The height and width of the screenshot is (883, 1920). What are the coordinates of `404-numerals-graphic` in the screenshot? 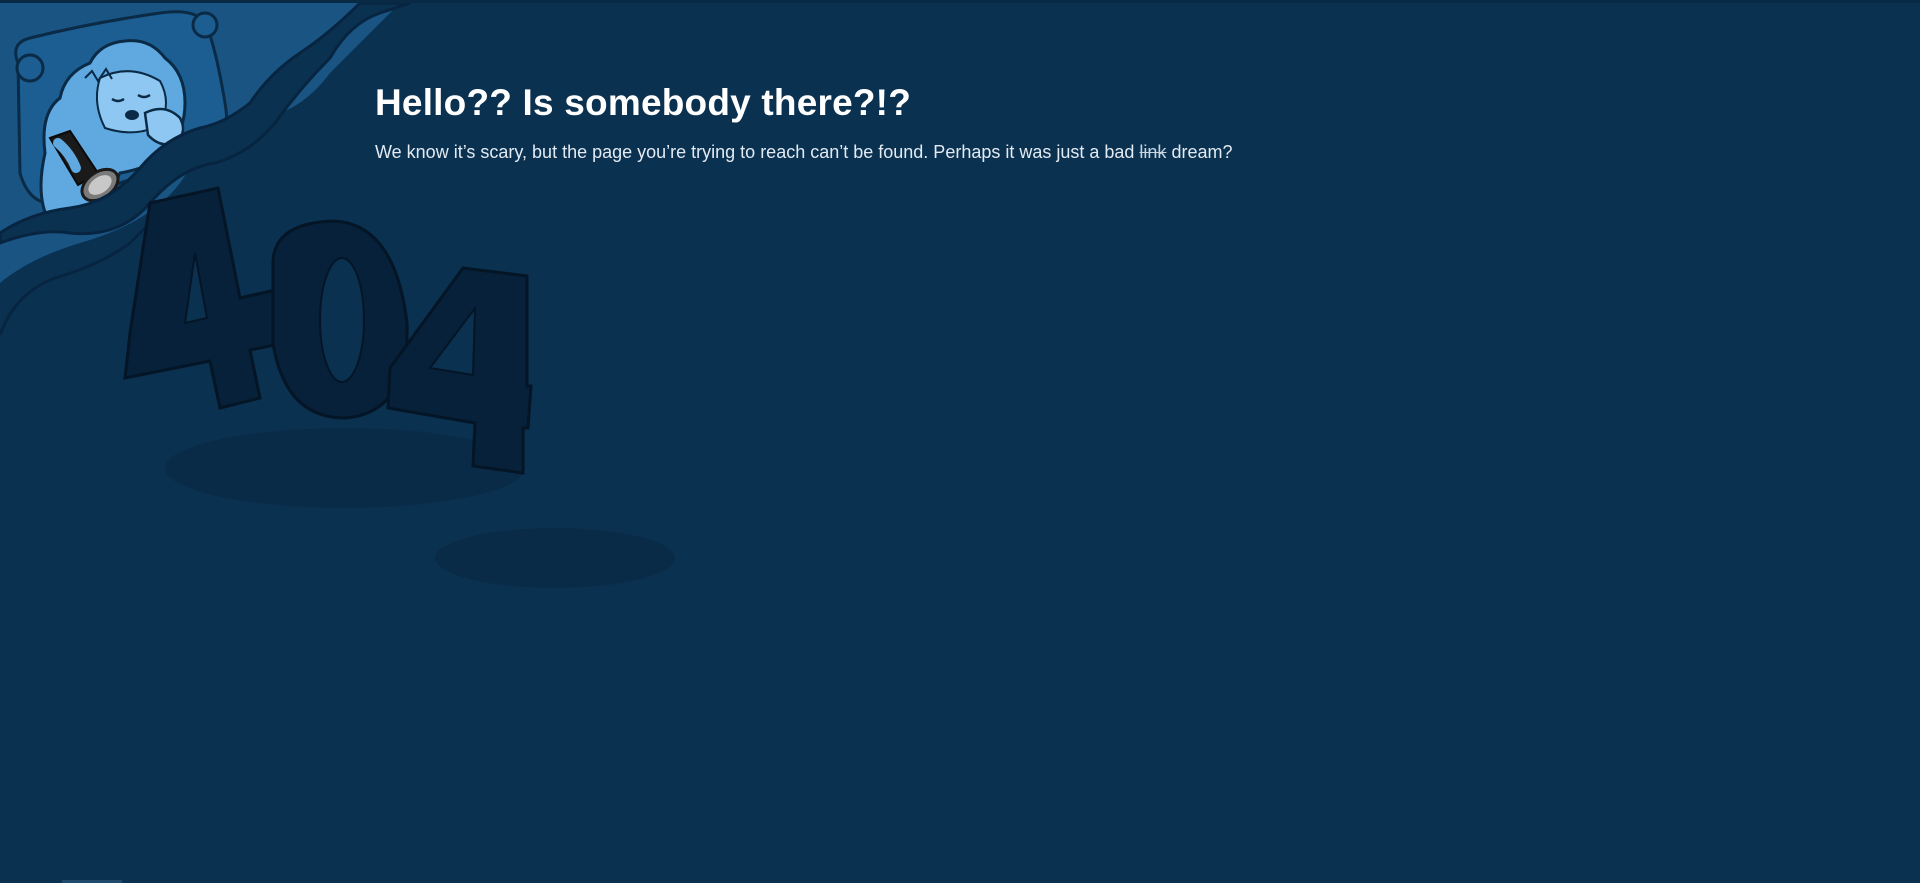 It's located at (399, 387).